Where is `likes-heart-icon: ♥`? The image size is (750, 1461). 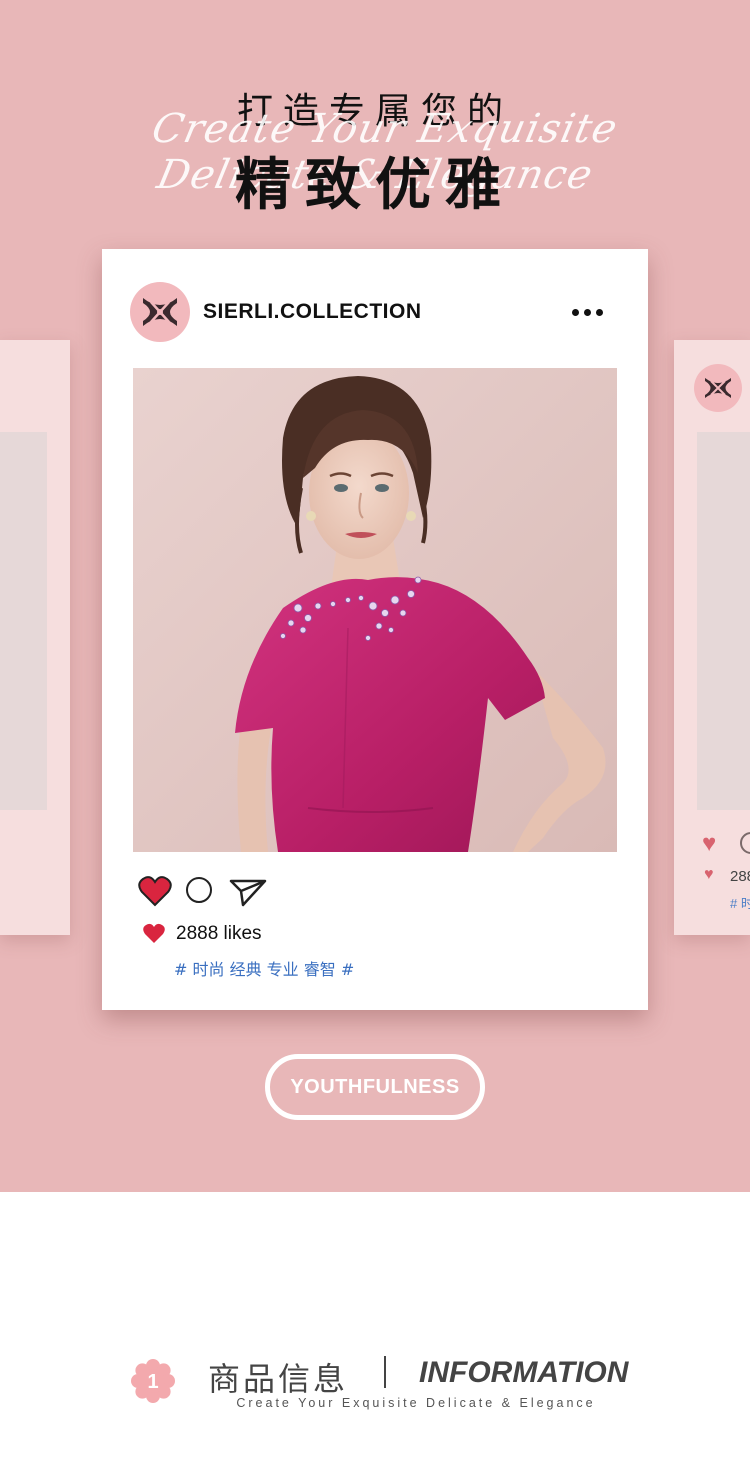
likes-heart-icon: ♥ is located at coordinates (709, 874).